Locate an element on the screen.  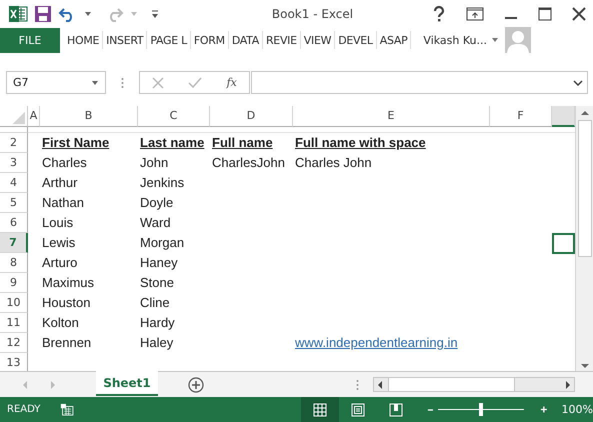
ribbon-display-icon is located at coordinates (475, 13).